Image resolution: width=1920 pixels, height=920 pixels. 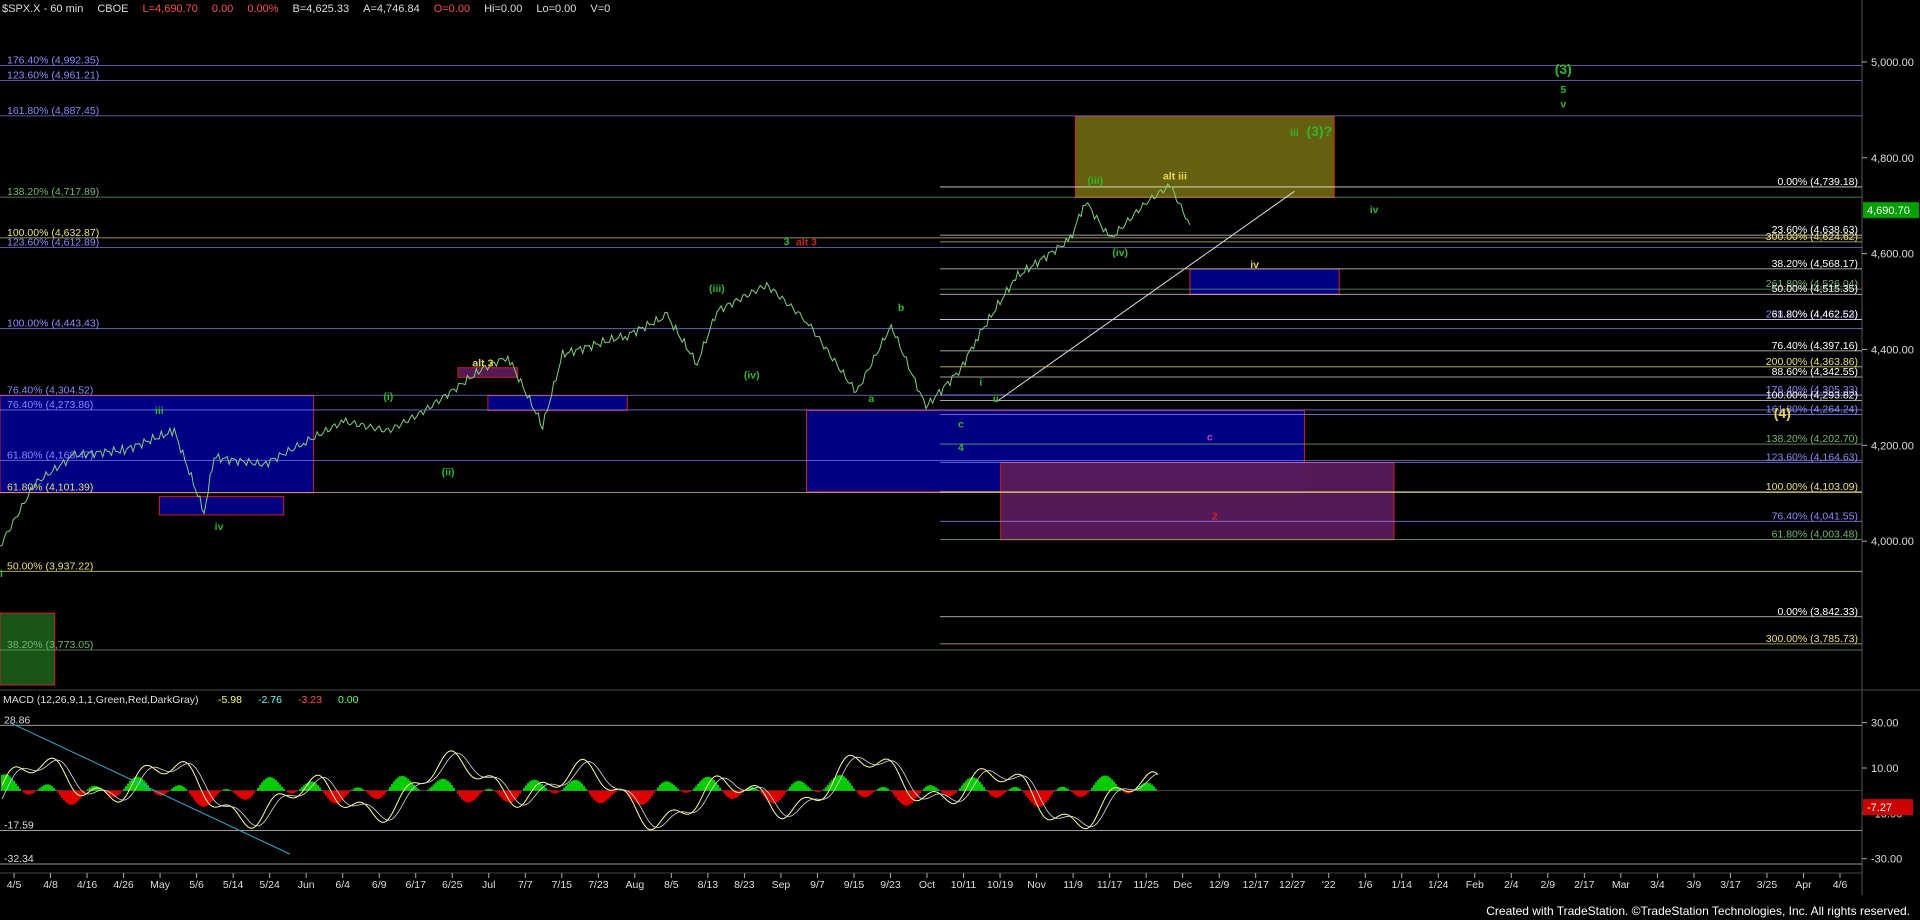 What do you see at coordinates (50, 885) in the screenshot?
I see `time-tick-label-1: 4/8` at bounding box center [50, 885].